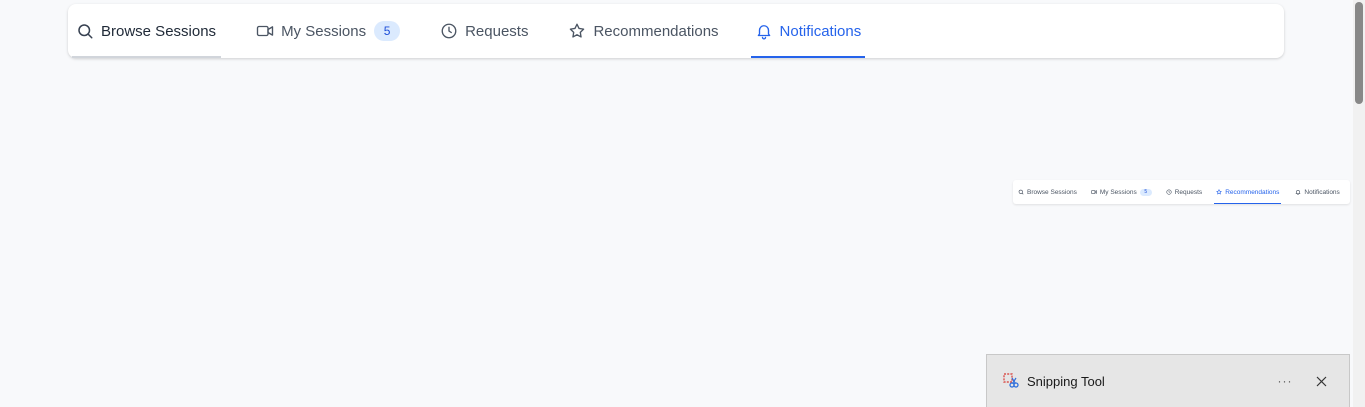 The image size is (1365, 407). What do you see at coordinates (1188, 192) in the screenshot?
I see `thumb-tab-label: Requests` at bounding box center [1188, 192].